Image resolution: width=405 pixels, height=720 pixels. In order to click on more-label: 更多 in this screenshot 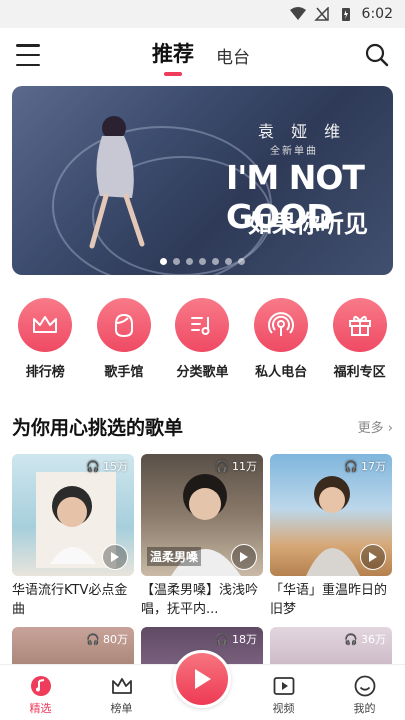, I will do `click(370, 428)`.